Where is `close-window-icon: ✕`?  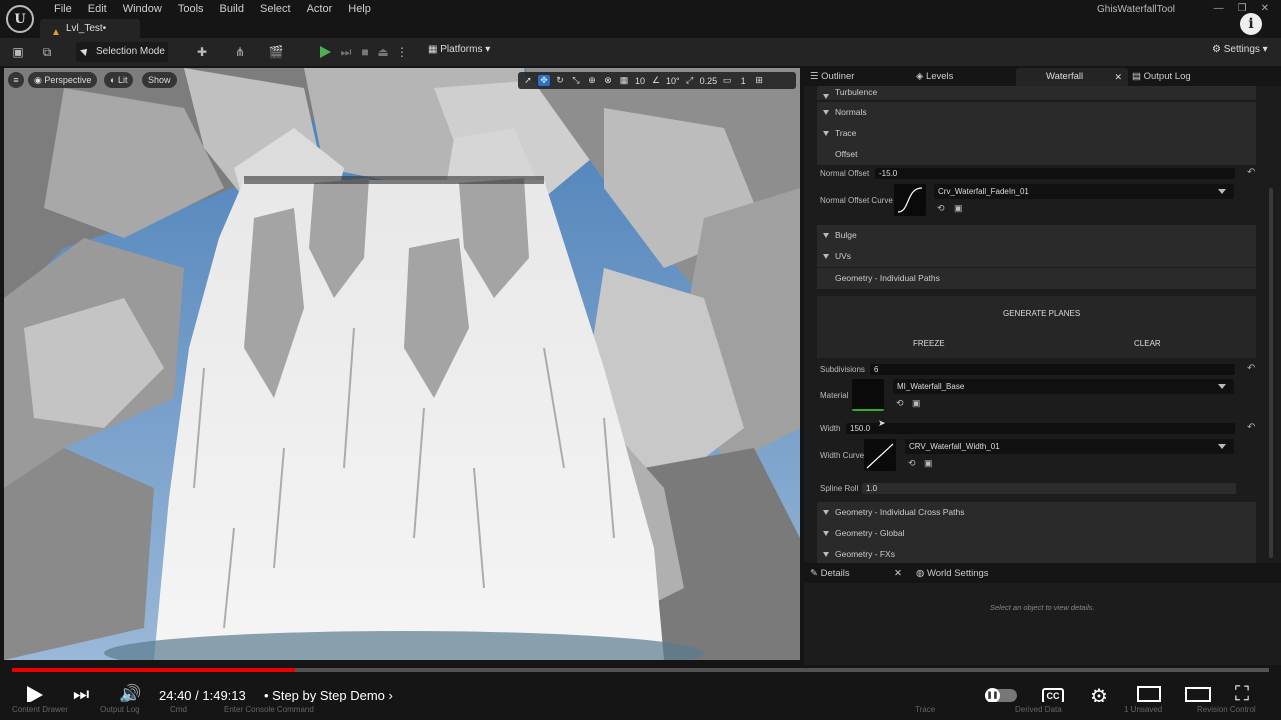
close-window-icon: ✕ is located at coordinates (1265, 8).